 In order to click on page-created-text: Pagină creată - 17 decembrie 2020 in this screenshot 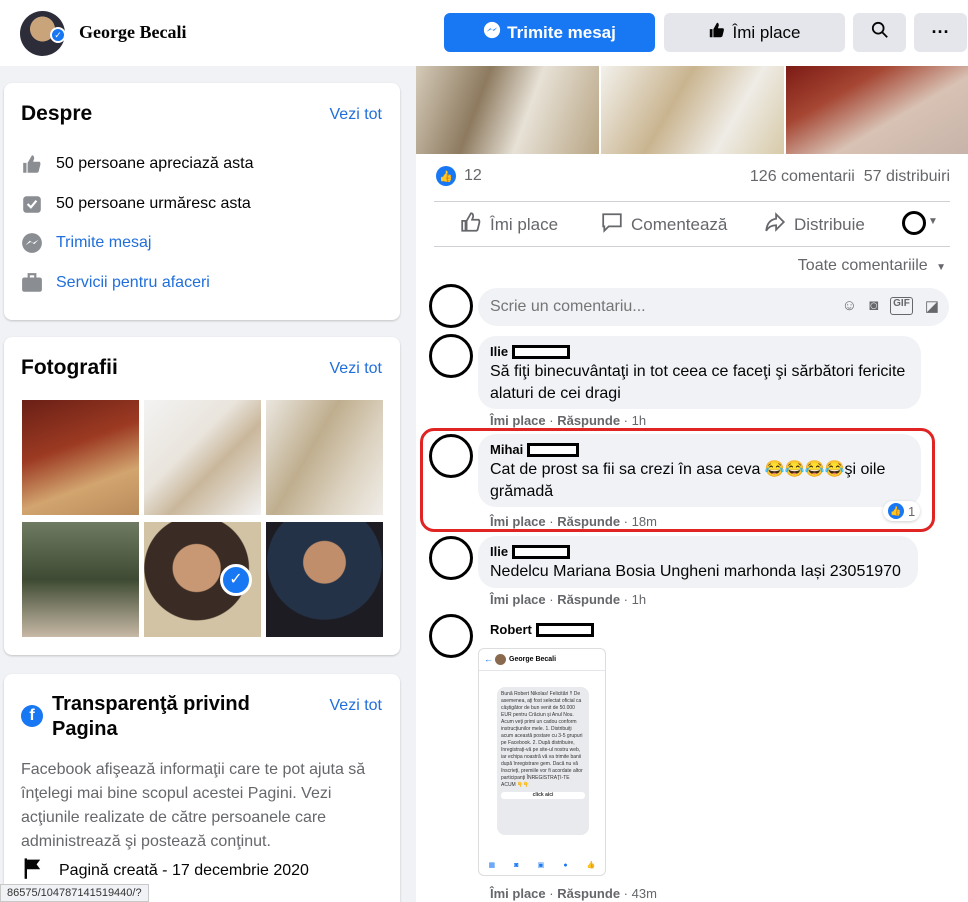, I will do `click(184, 870)`.